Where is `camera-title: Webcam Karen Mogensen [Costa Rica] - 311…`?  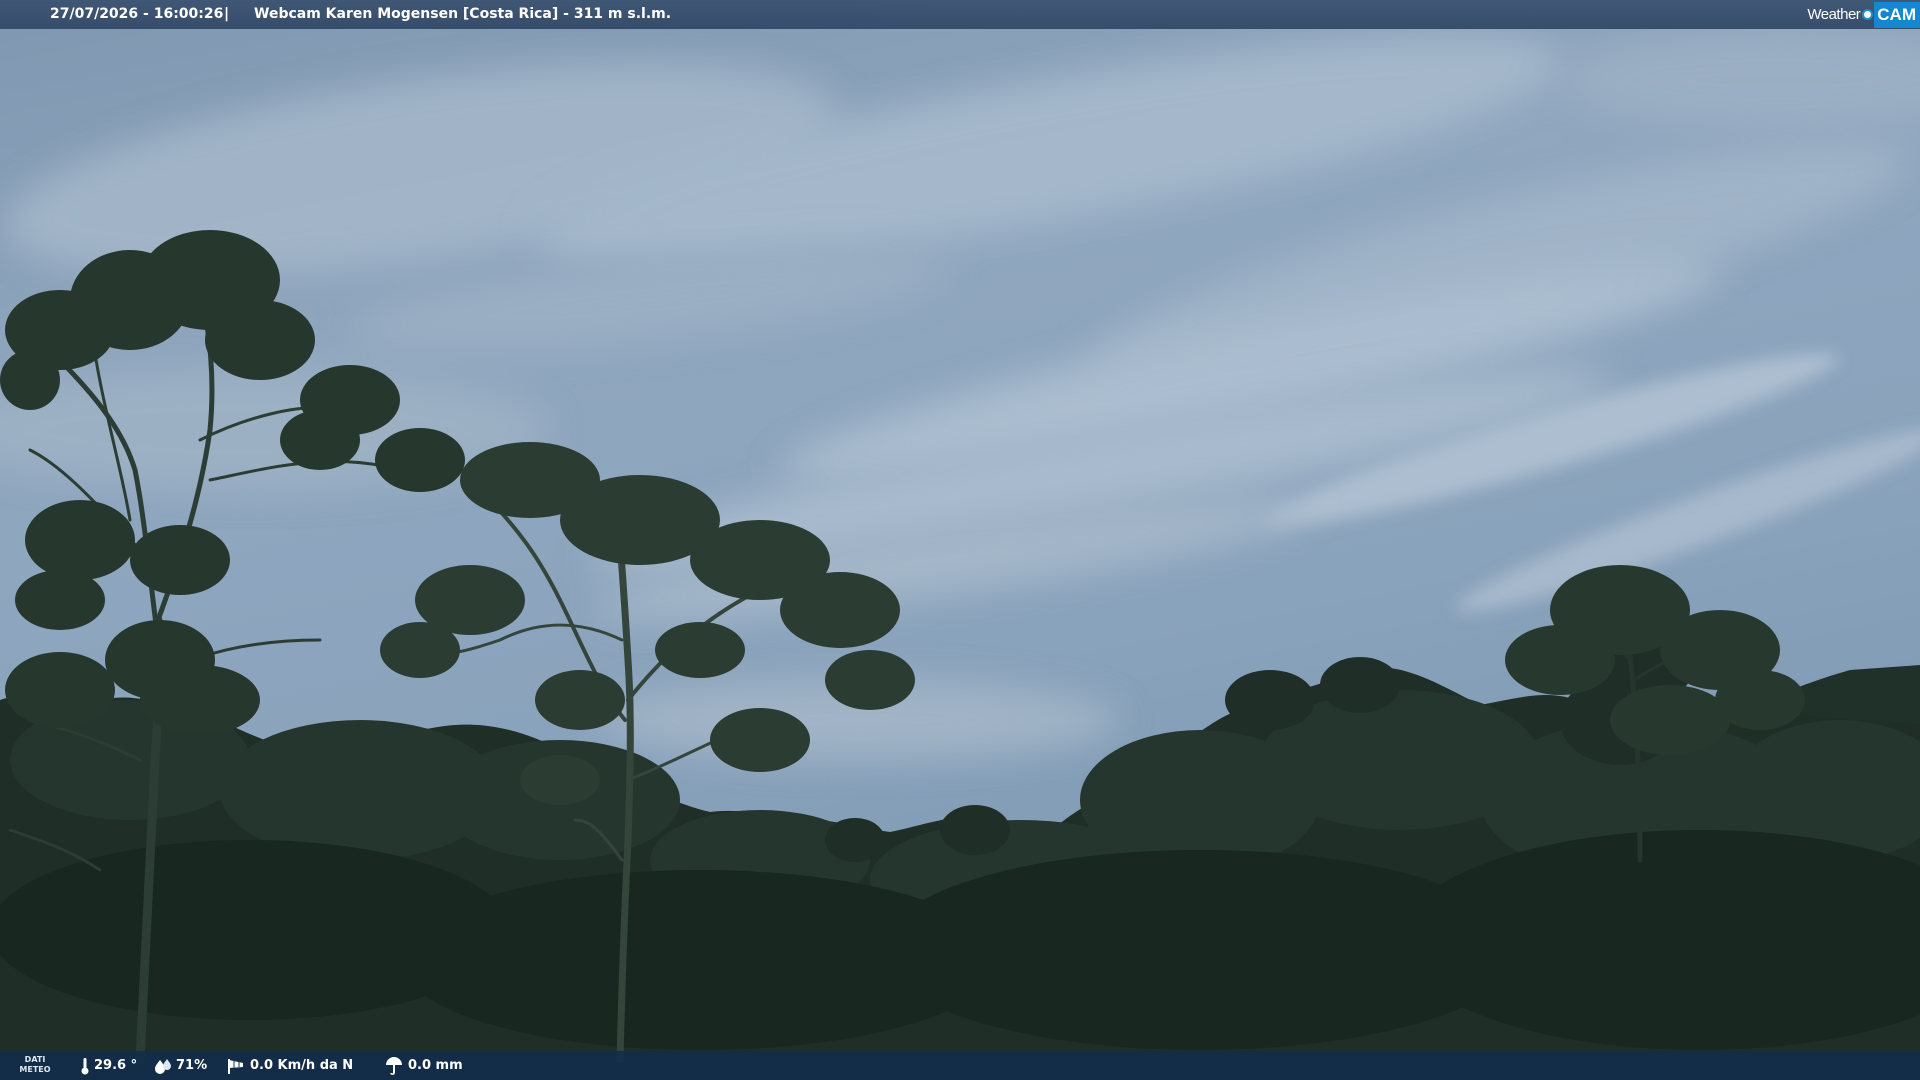 camera-title: Webcam Karen Mogensen [Costa Rica] - 311… is located at coordinates (463, 14).